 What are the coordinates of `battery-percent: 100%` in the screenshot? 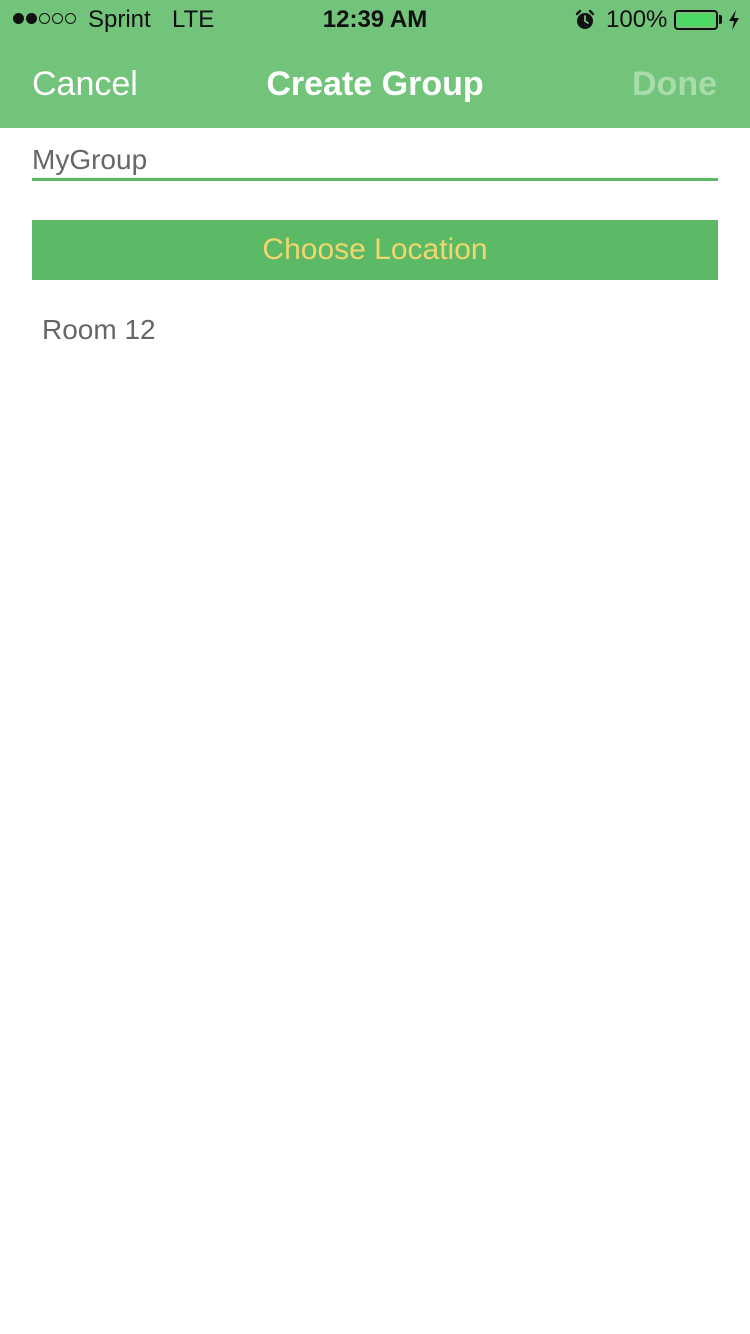 It's located at (637, 19).